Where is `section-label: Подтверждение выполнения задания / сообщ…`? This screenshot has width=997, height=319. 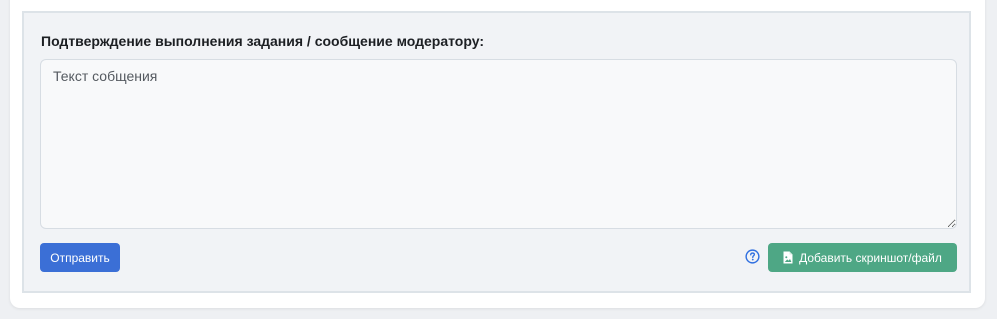 section-label: Подтверждение выполнения задания / сообщ… is located at coordinates (262, 41).